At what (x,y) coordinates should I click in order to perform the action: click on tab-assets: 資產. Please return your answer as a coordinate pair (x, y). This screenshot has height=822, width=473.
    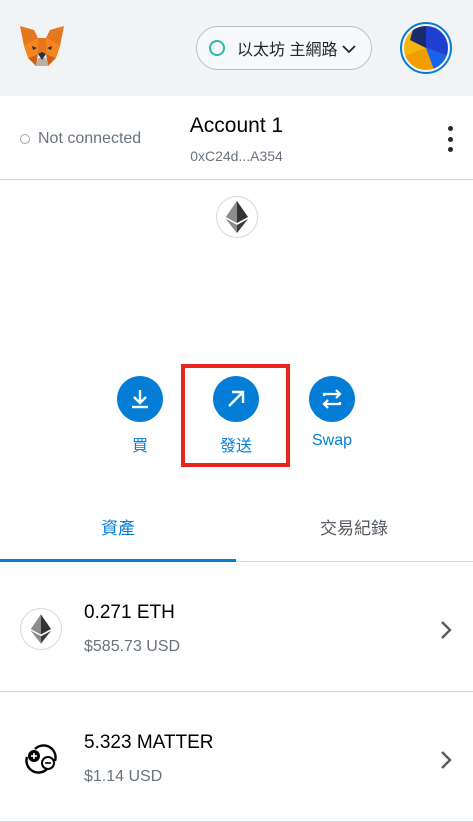
    Looking at the image, I should click on (118, 532).